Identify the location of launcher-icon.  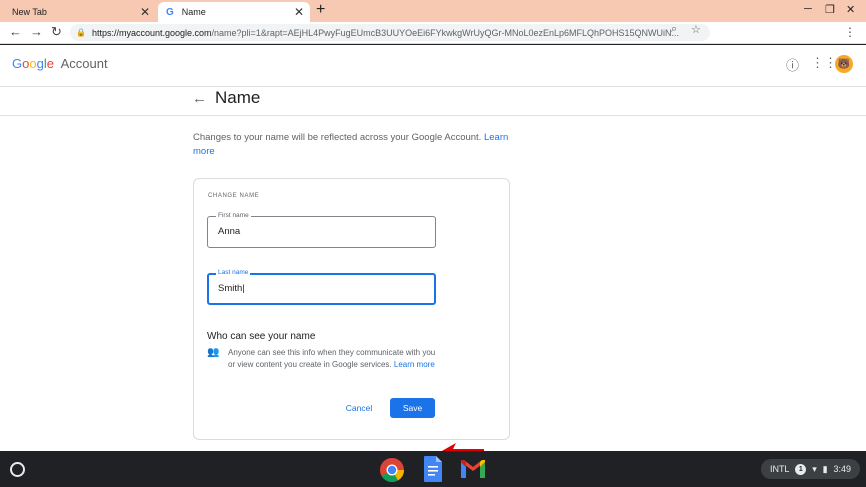
(17, 469).